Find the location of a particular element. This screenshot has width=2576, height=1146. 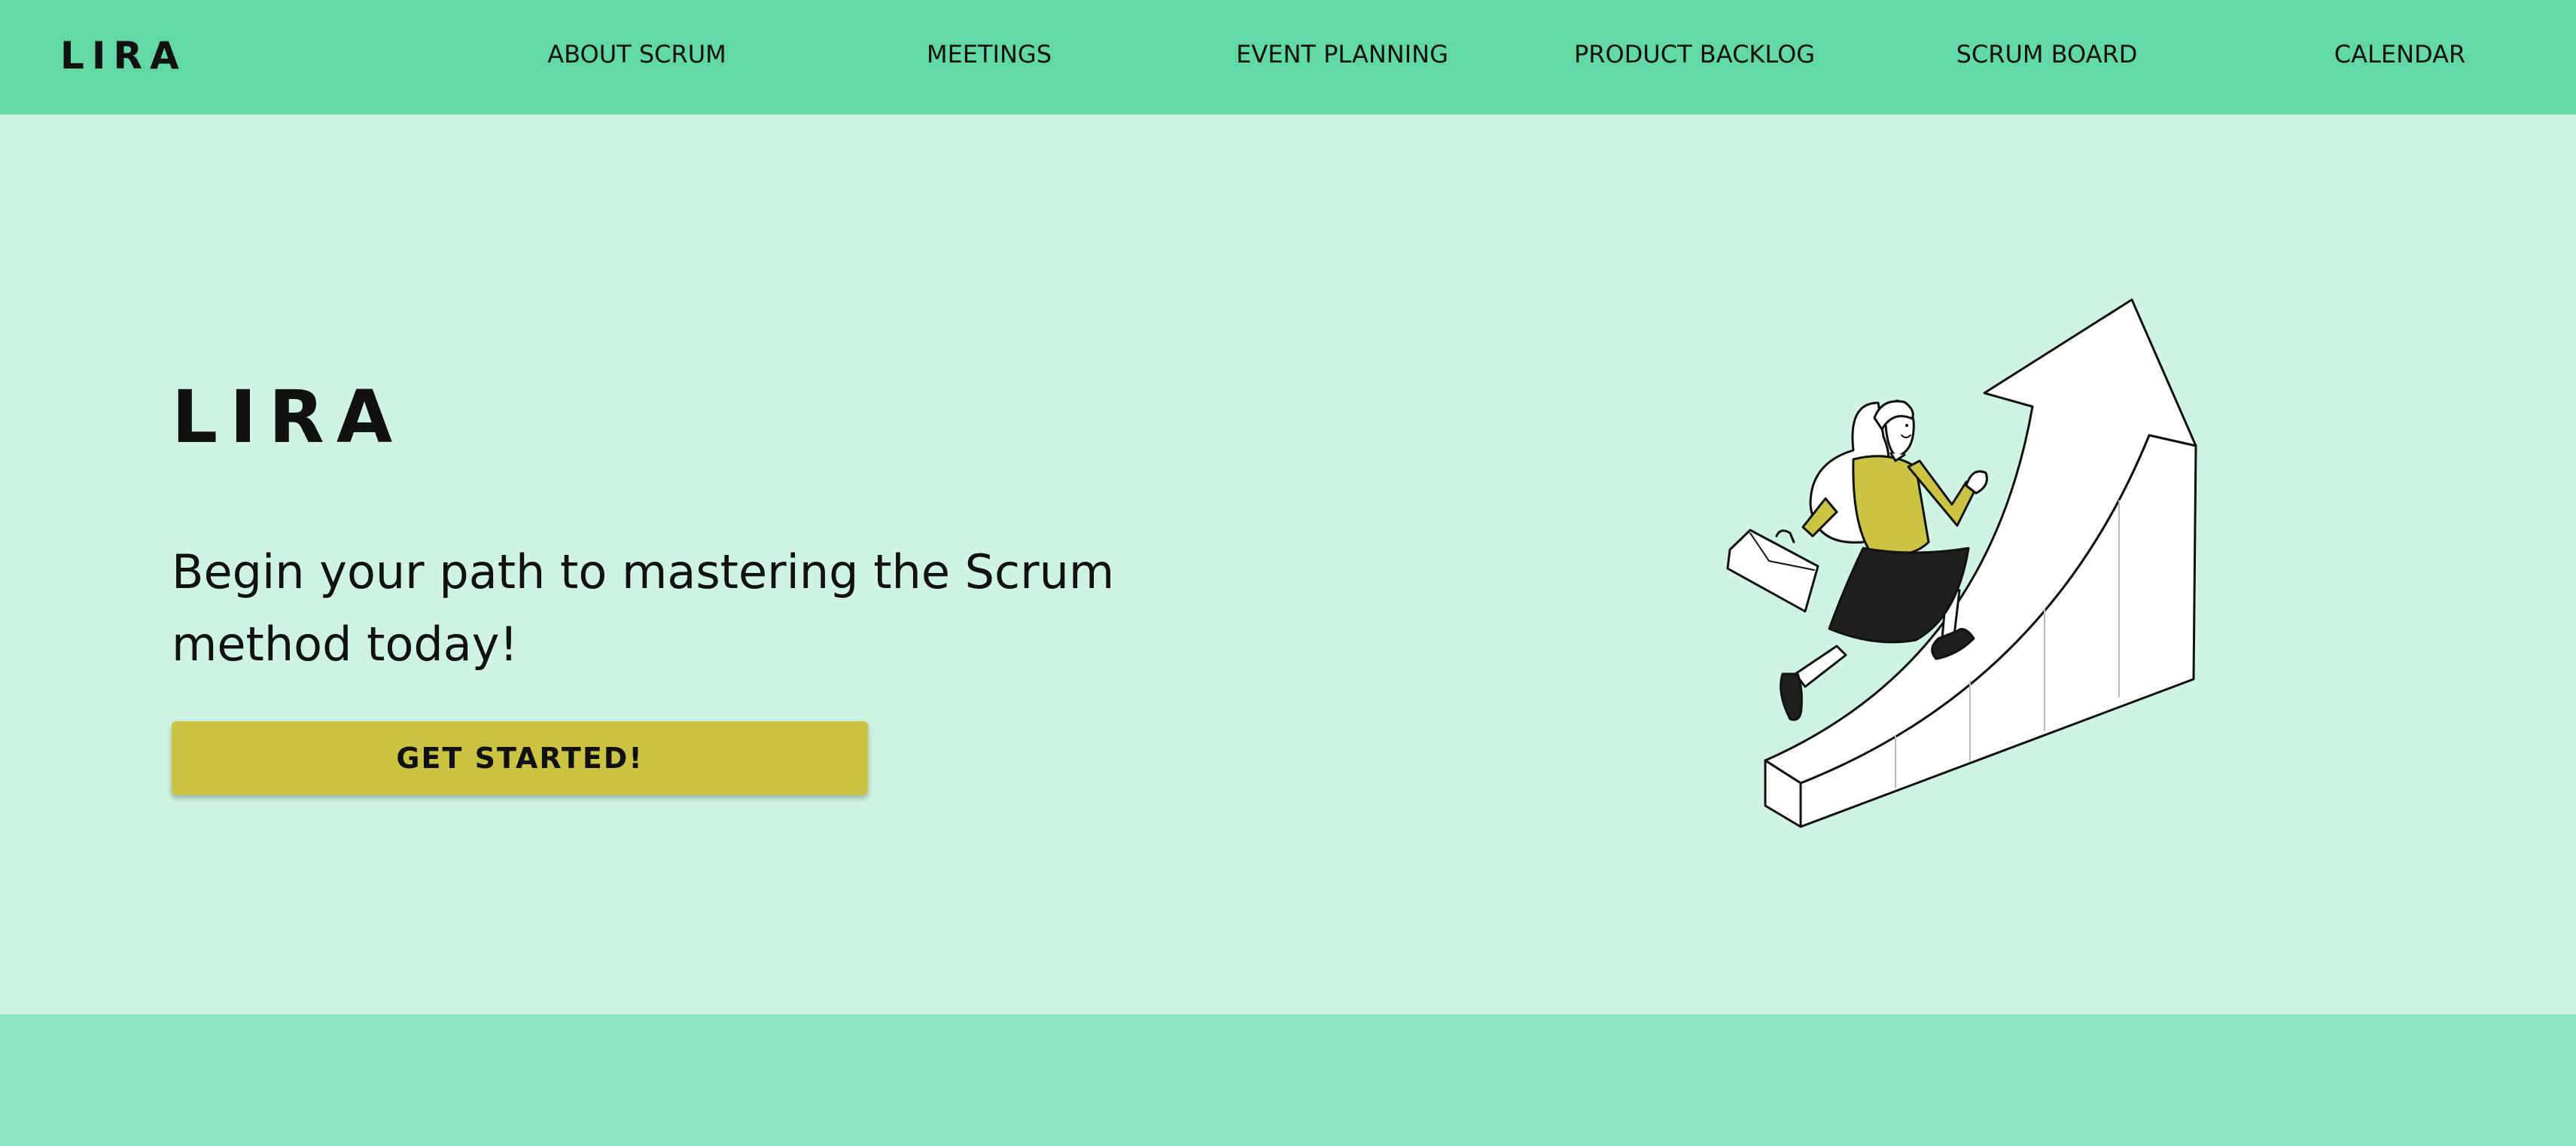

nav-item-event-planning: EVENT PLANNING is located at coordinates (1342, 54).